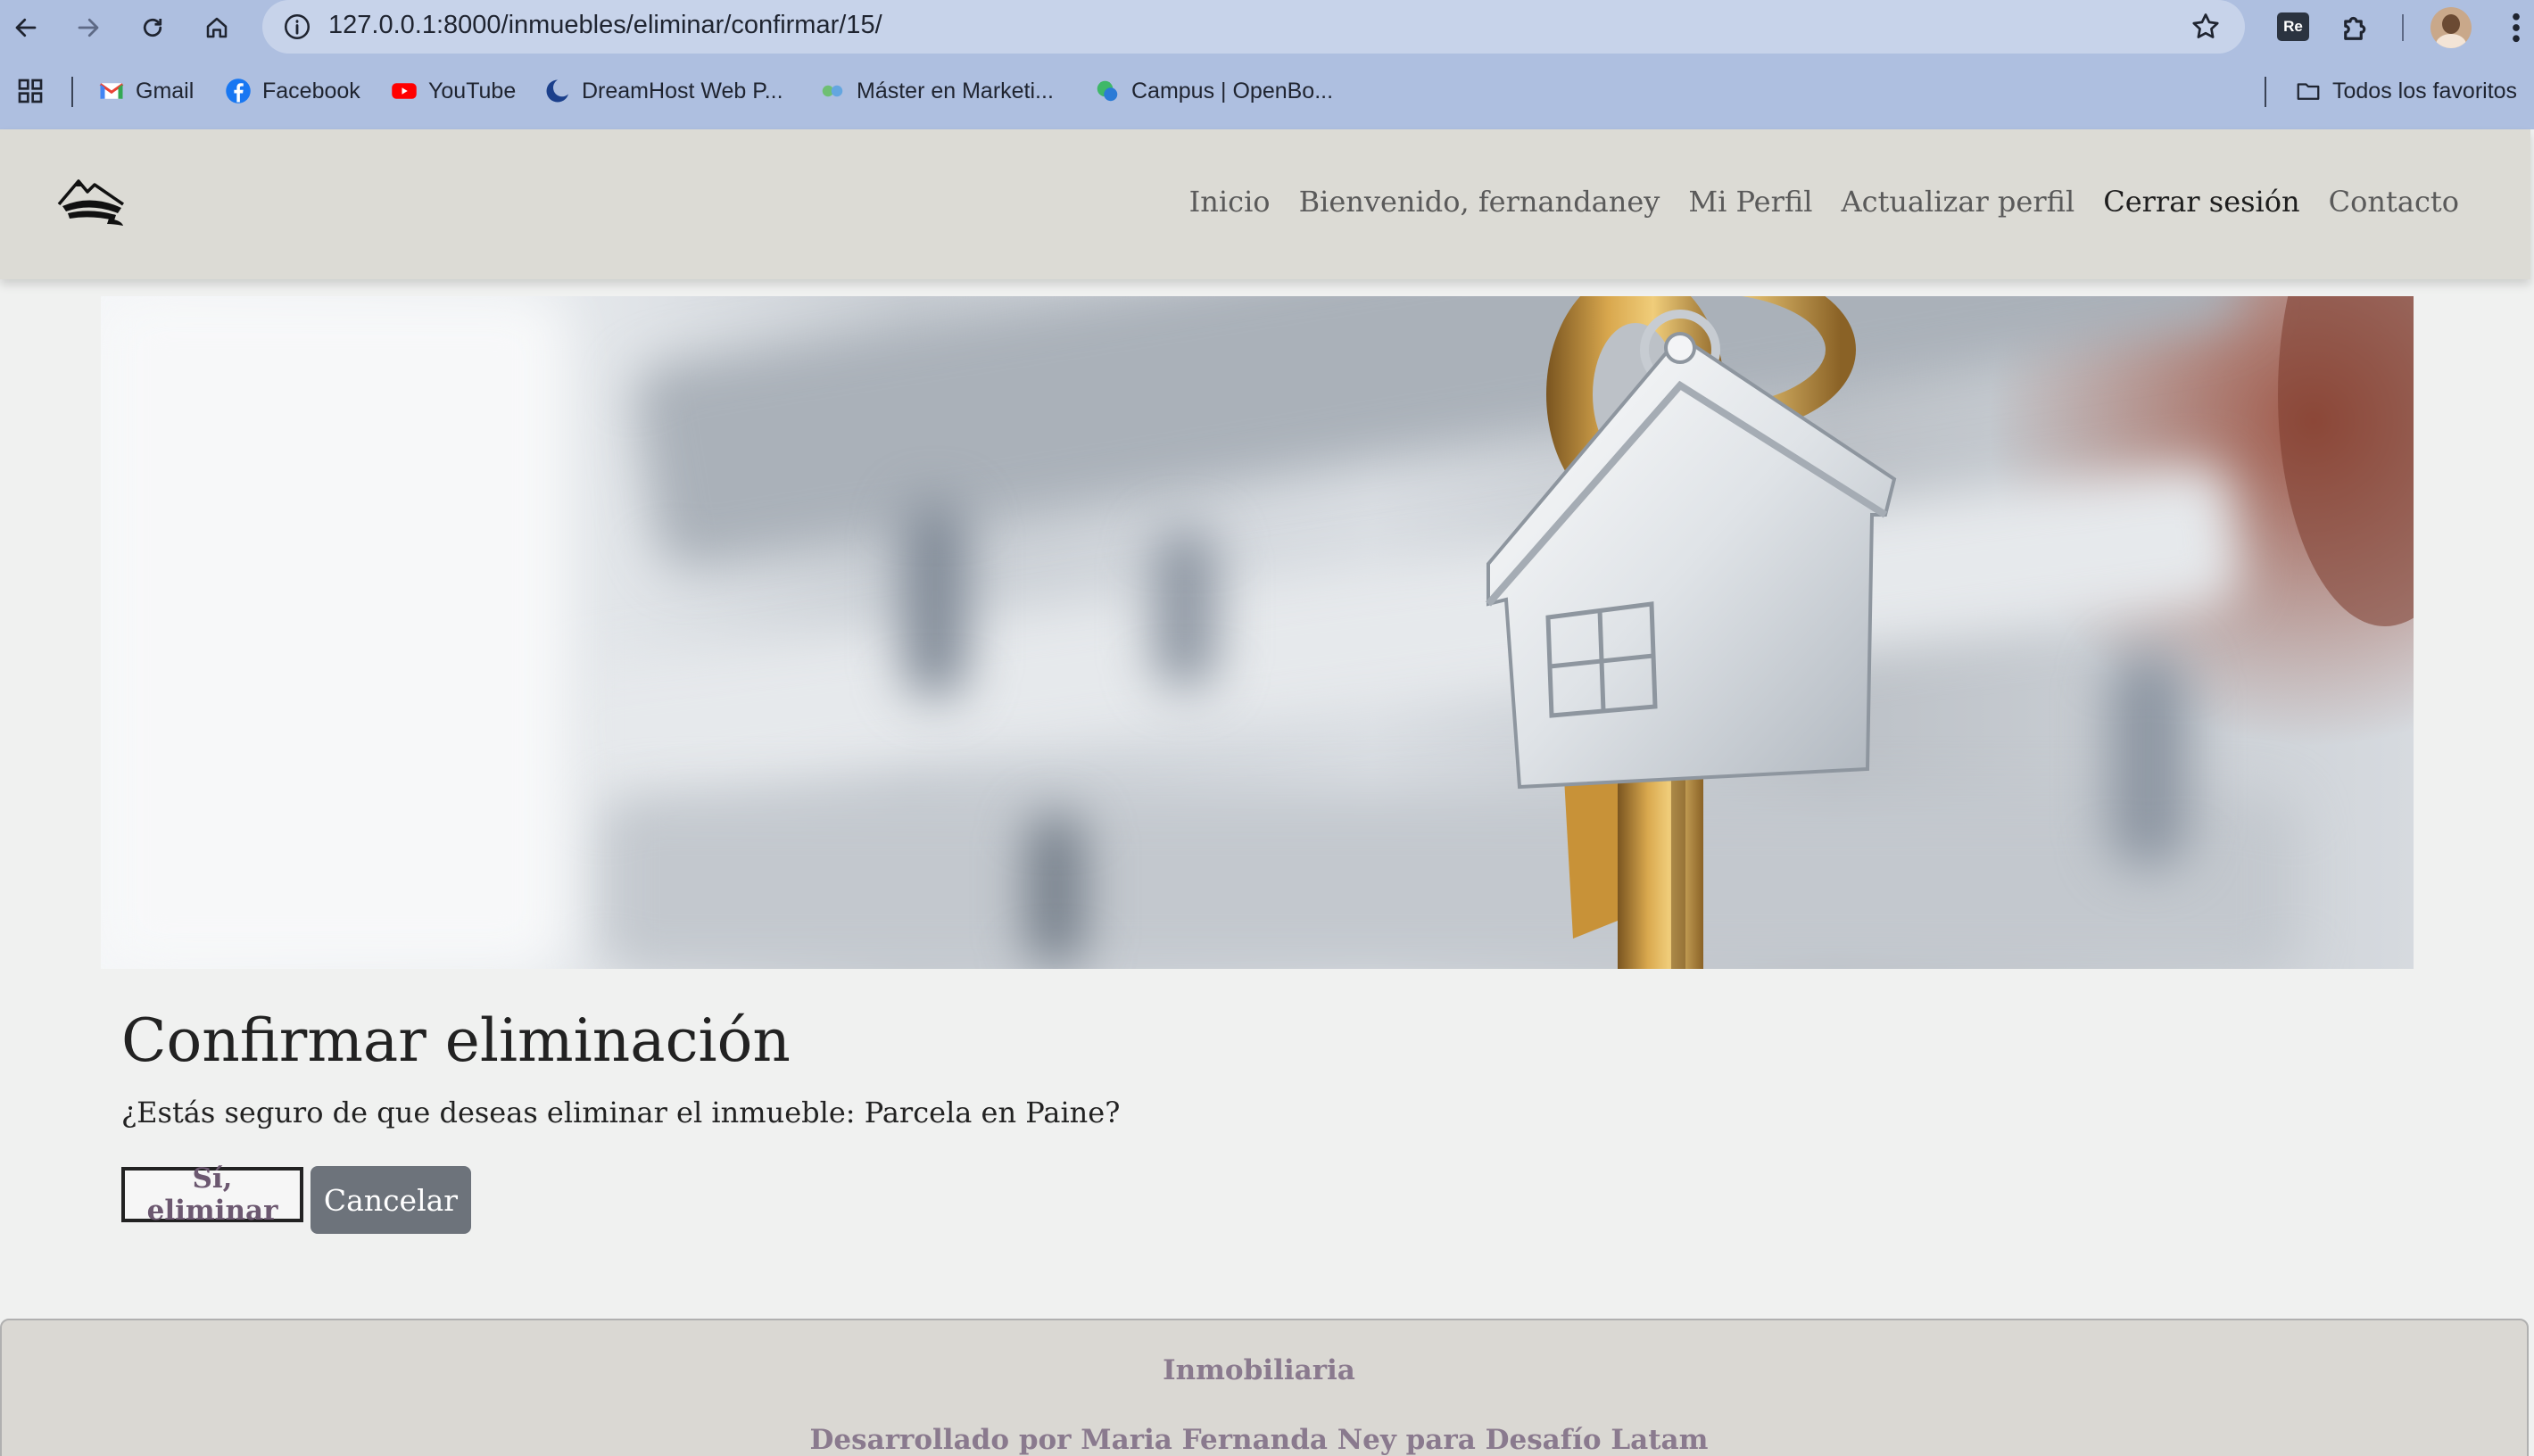 The width and height of the screenshot is (2534, 1456). Describe the element at coordinates (832, 91) in the screenshot. I see `master-icon` at that location.